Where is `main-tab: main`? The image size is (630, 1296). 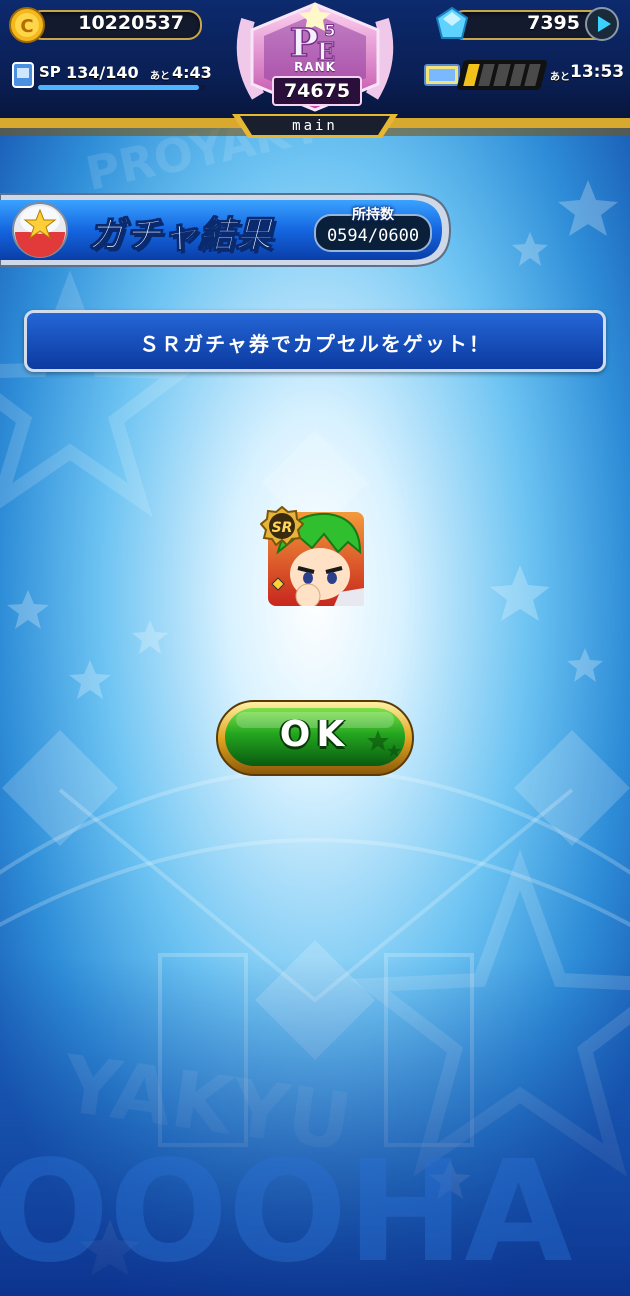 main-tab: main is located at coordinates (315, 127).